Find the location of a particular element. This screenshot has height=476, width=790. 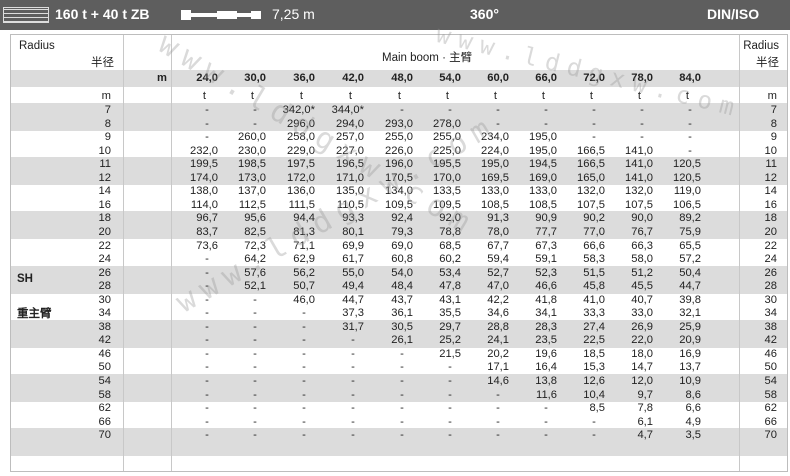

radius-cell: 50 is located at coordinates (104, 367).